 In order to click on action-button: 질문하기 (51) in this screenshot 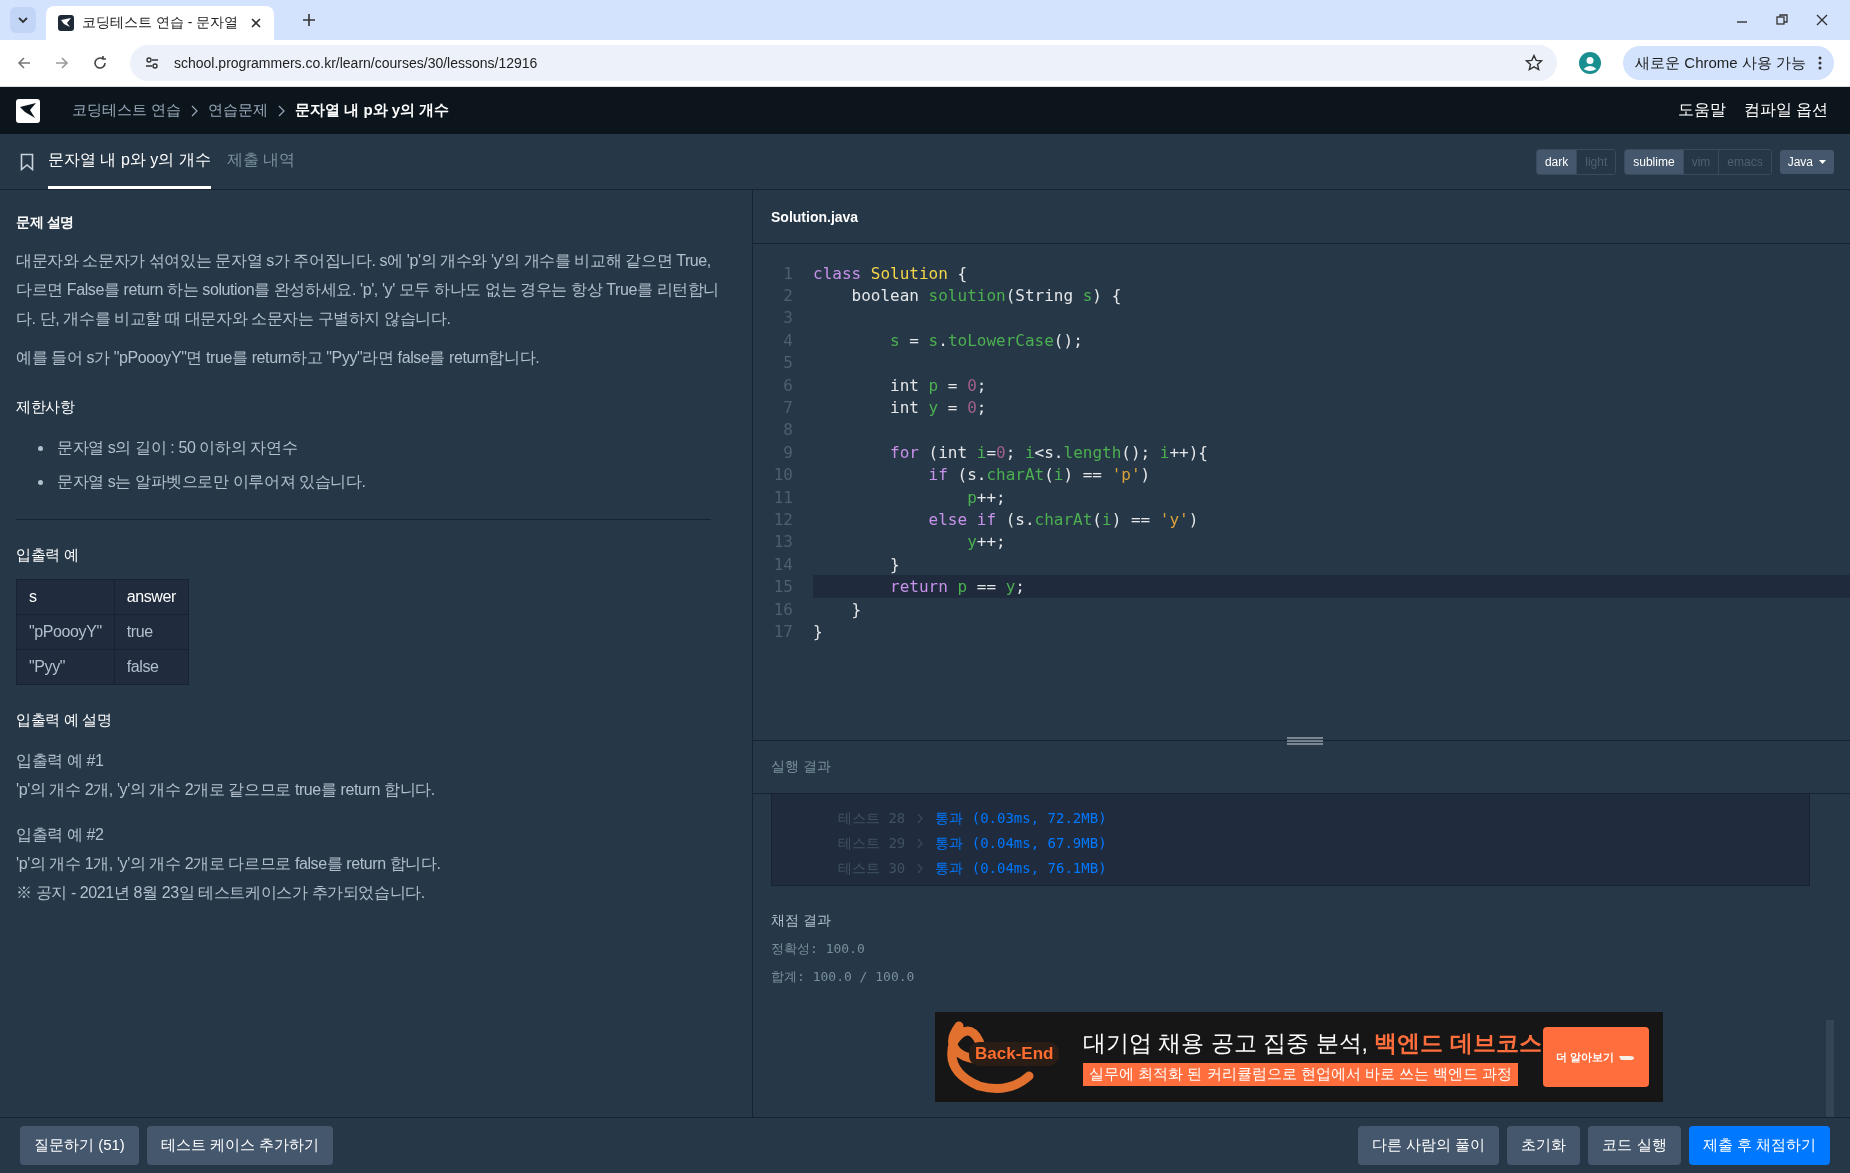, I will do `click(79, 1145)`.